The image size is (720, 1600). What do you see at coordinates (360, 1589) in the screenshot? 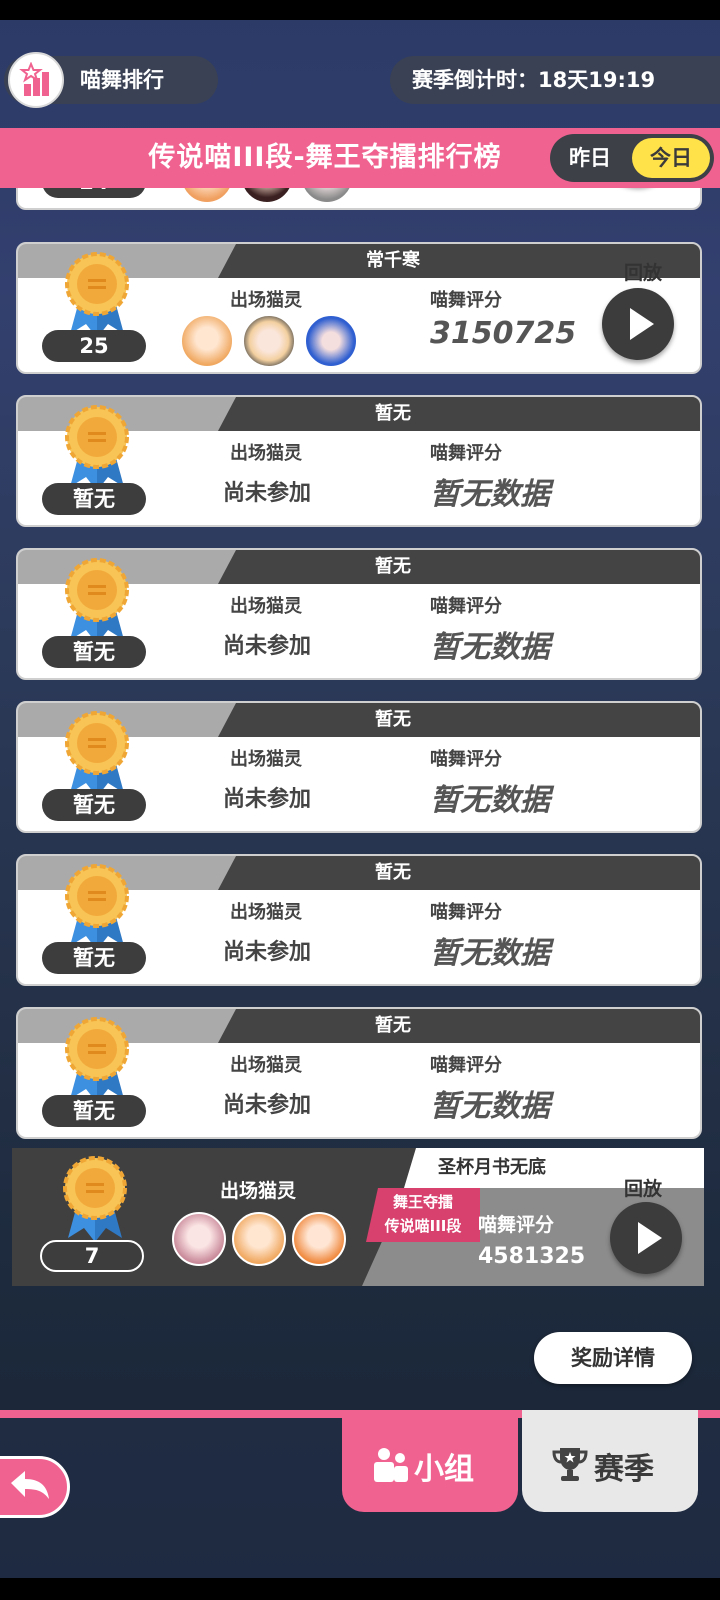
I see `system-nav-bar` at bounding box center [360, 1589].